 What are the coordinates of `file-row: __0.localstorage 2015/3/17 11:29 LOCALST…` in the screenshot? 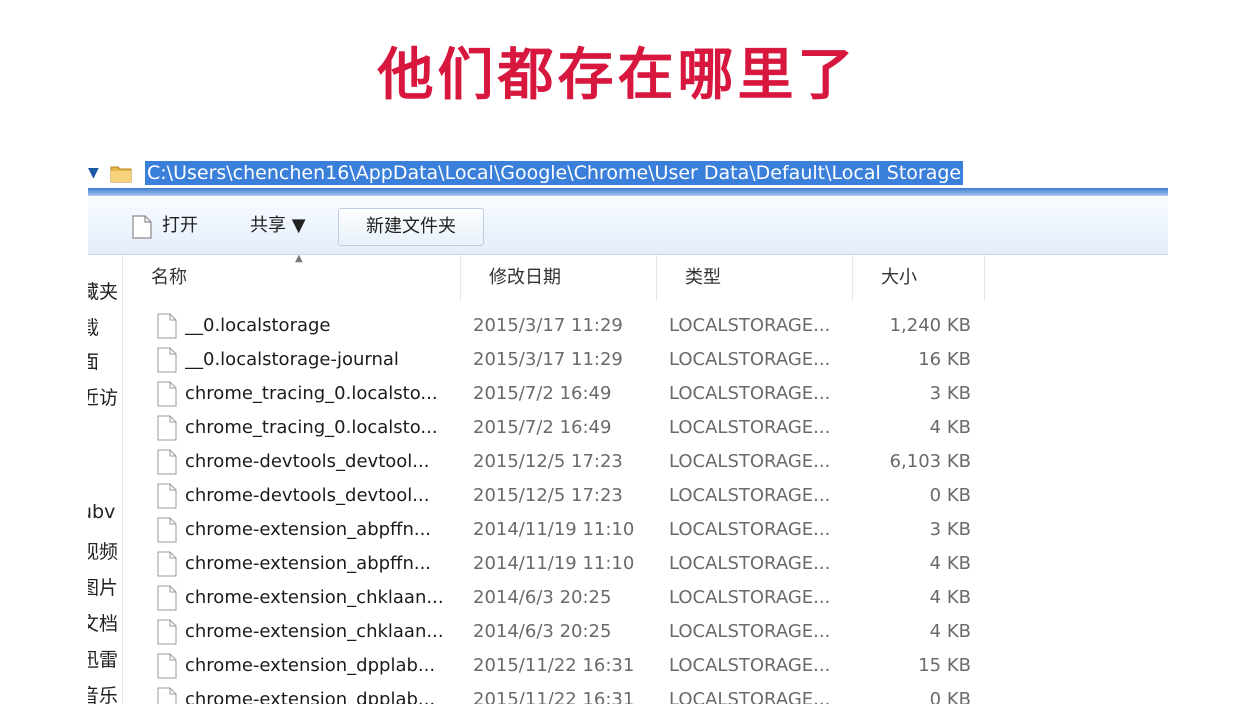 It's located at (645, 326).